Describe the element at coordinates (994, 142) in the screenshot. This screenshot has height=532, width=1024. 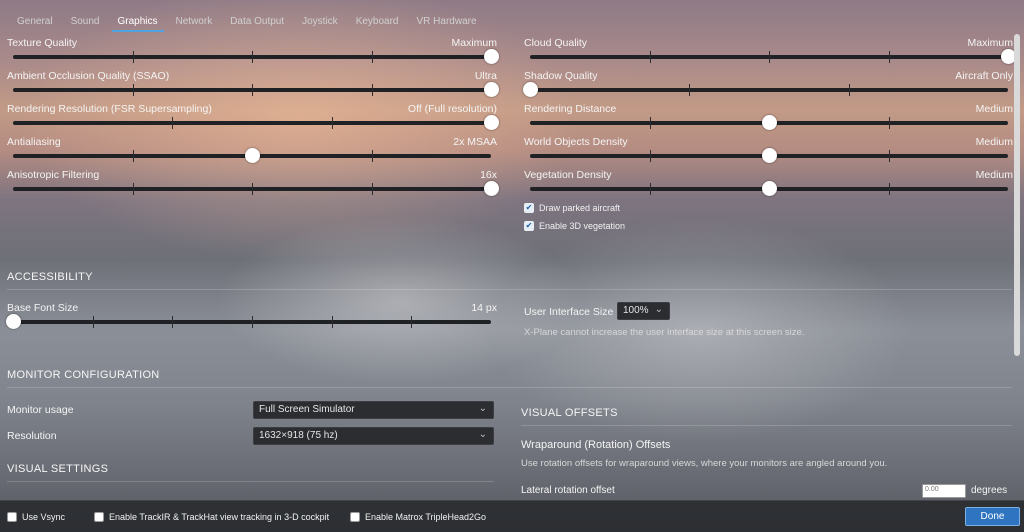
I see `world-objects-density-value: Medium` at that location.